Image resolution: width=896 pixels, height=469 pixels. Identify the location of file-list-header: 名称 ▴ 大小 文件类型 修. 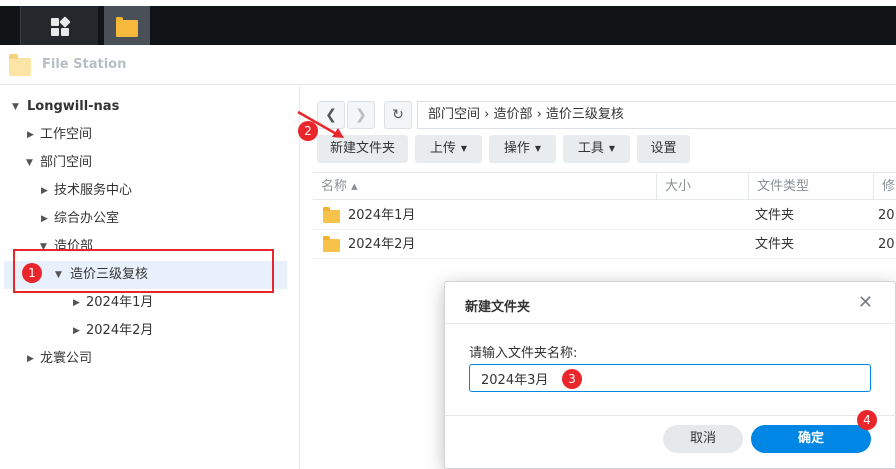
(604, 186).